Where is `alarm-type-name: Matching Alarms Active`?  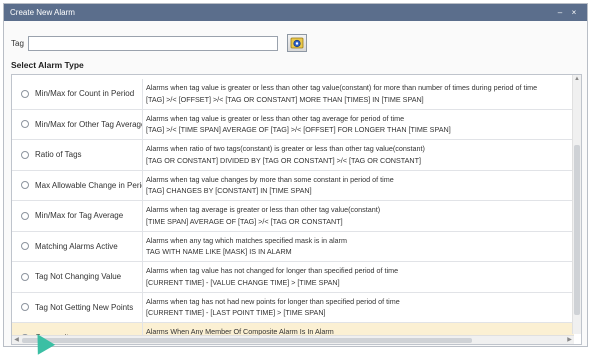 alarm-type-name: Matching Alarms Active is located at coordinates (76, 246).